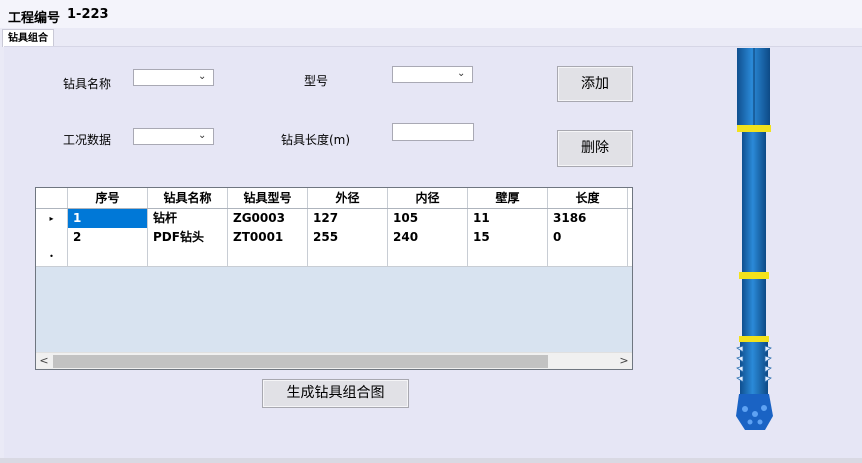 This screenshot has height=463, width=862. Describe the element at coordinates (300, 361) in the screenshot. I see `scrollbar-thumb` at that location.